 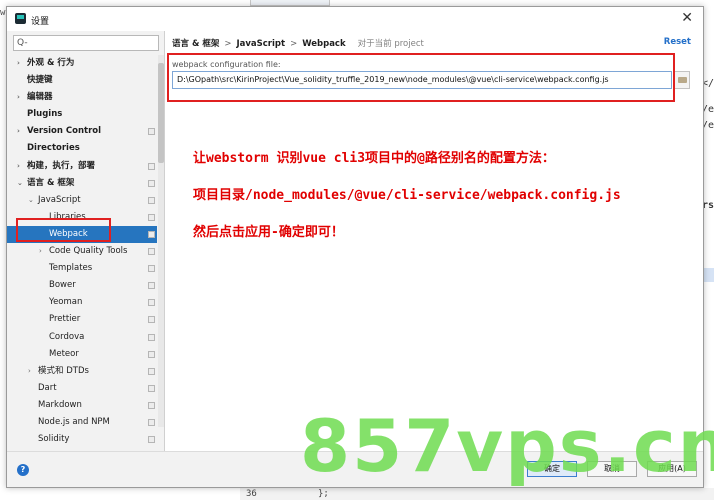 What do you see at coordinates (40, 80) in the screenshot?
I see `sidebar-item-label: 快捷键` at bounding box center [40, 80].